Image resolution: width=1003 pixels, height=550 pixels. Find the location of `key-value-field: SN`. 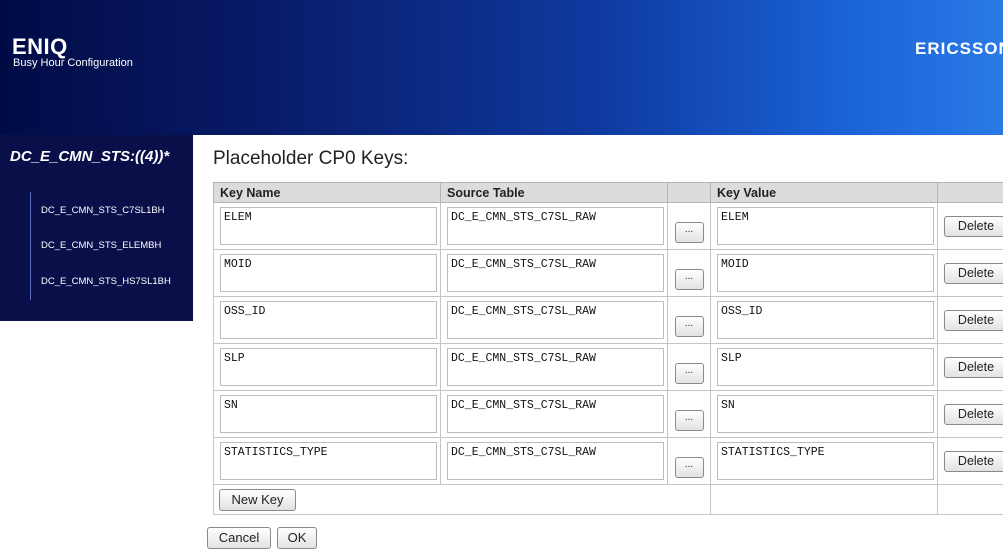

key-value-field: SN is located at coordinates (825, 414).